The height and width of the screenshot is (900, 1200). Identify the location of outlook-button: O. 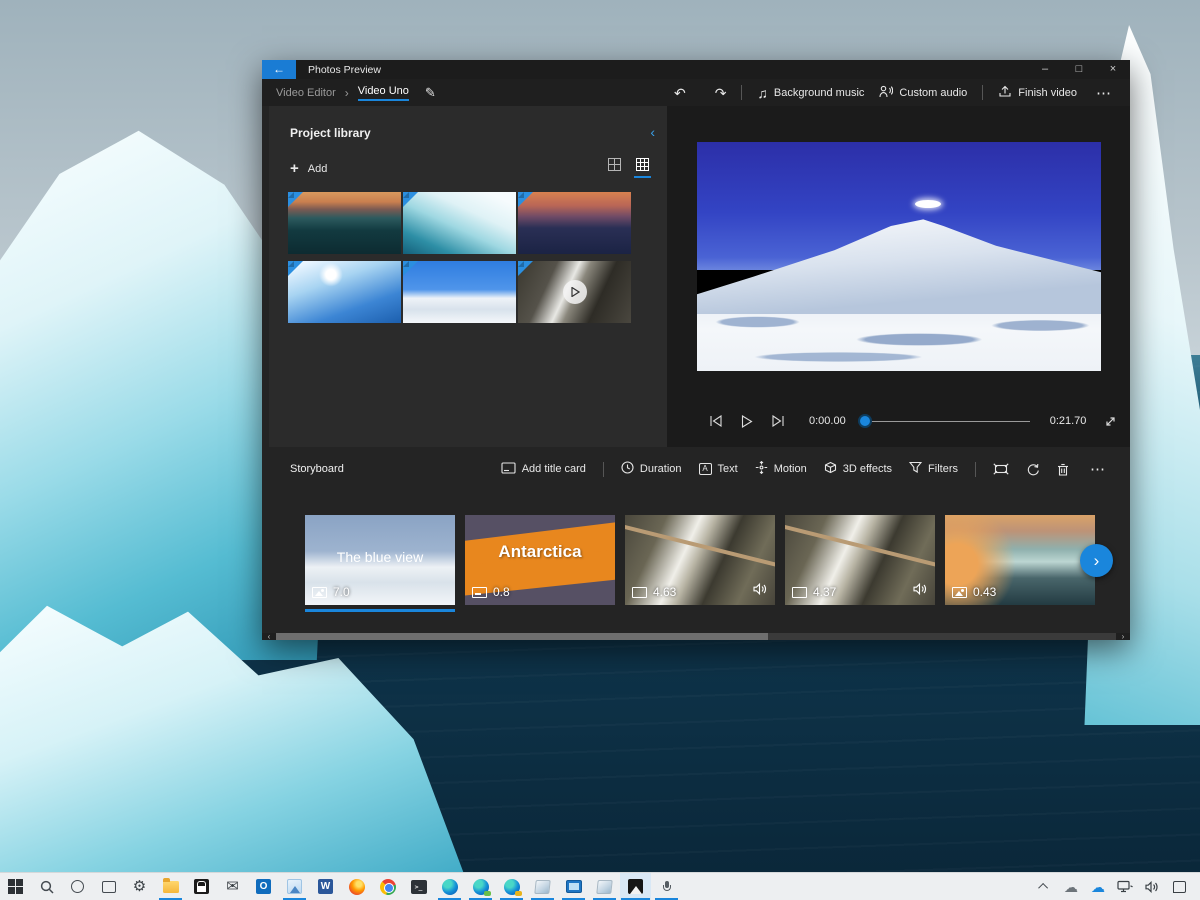
(263, 886).